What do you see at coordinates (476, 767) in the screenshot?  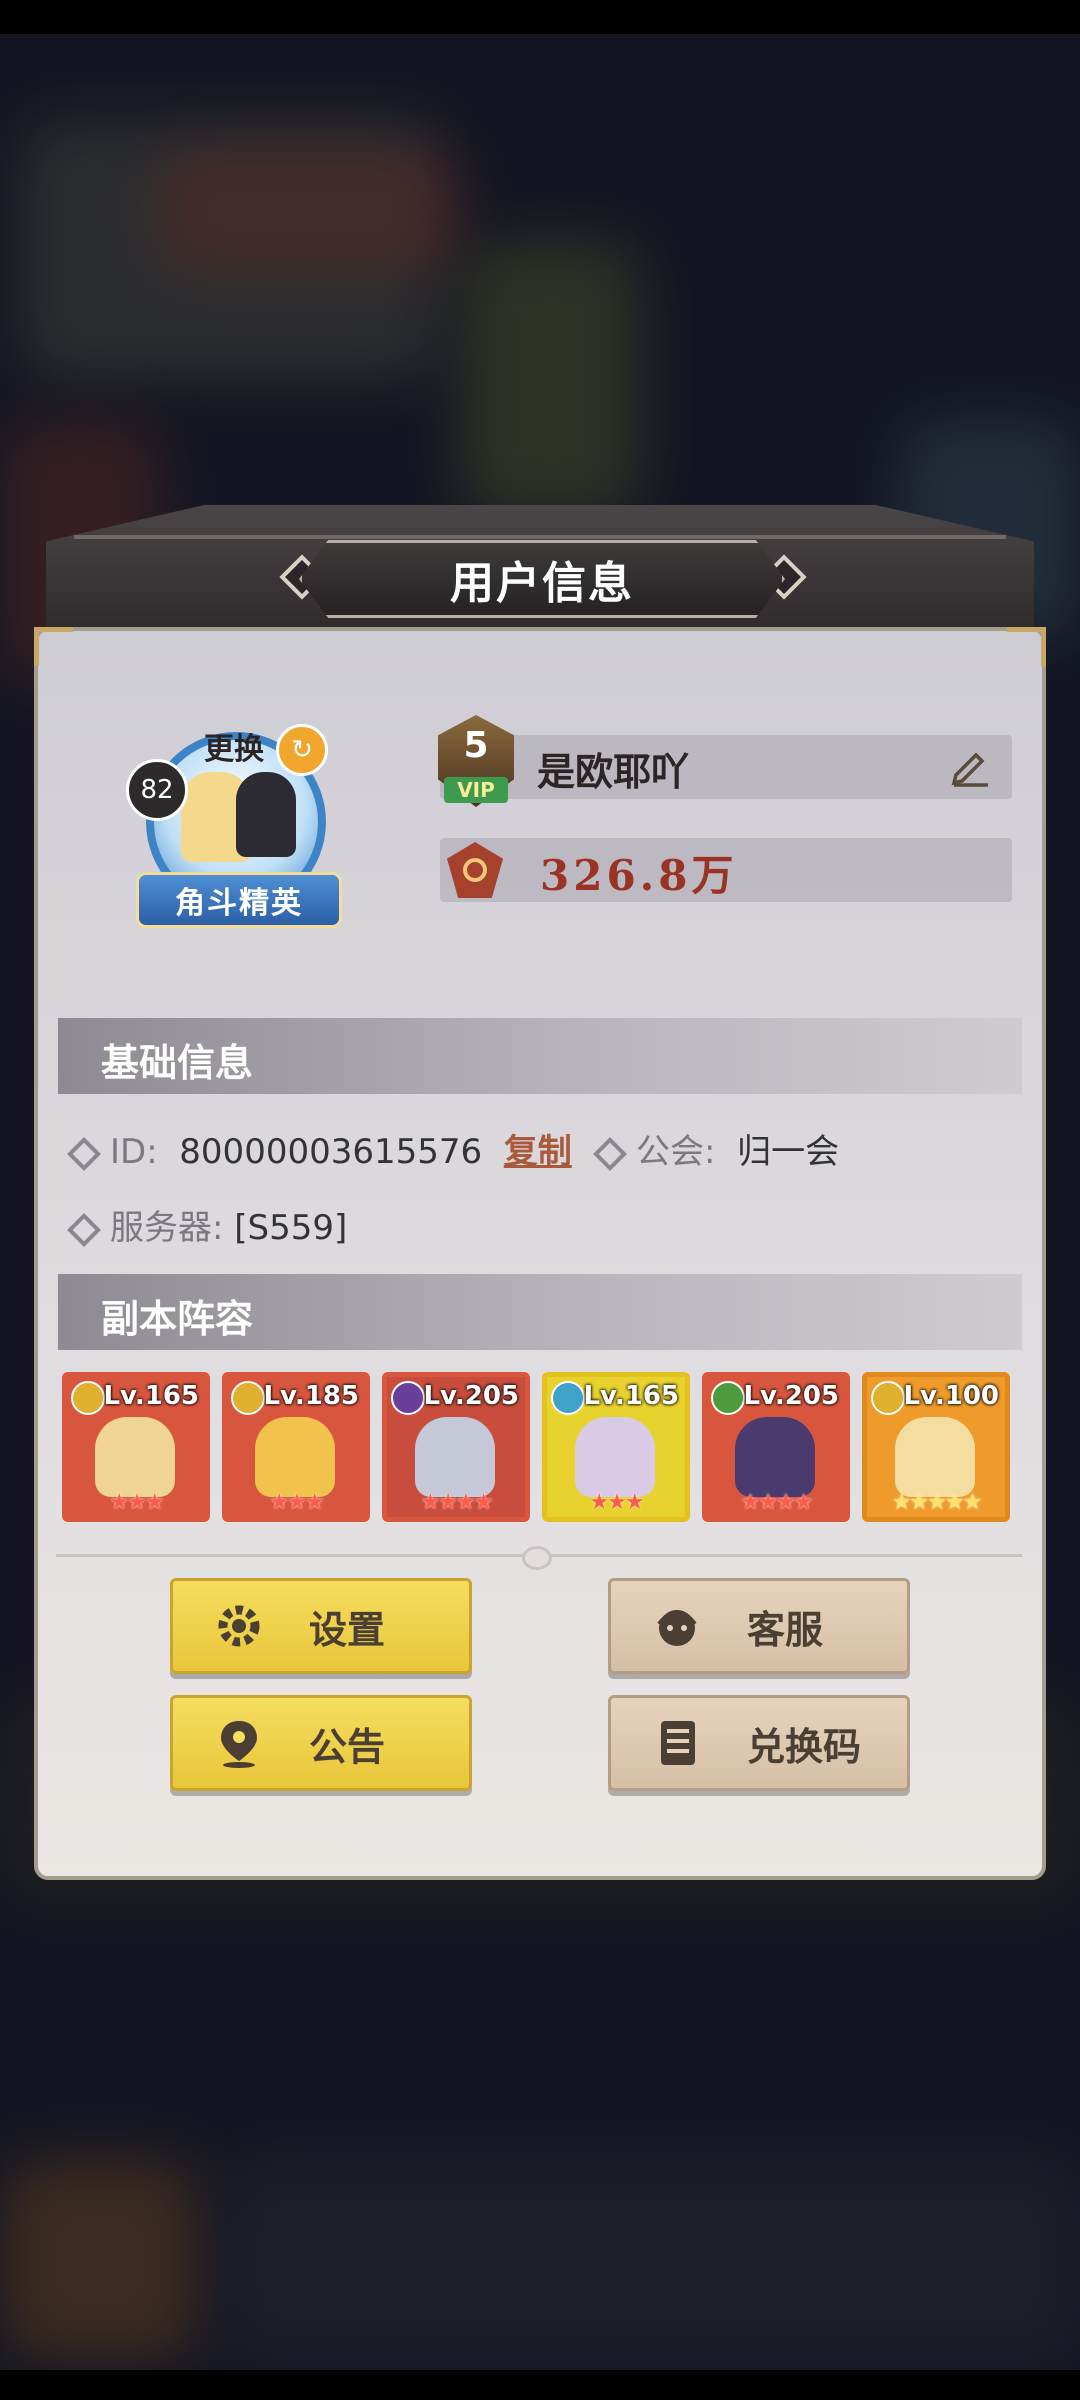 I see `vip-badge: 5 VIP` at bounding box center [476, 767].